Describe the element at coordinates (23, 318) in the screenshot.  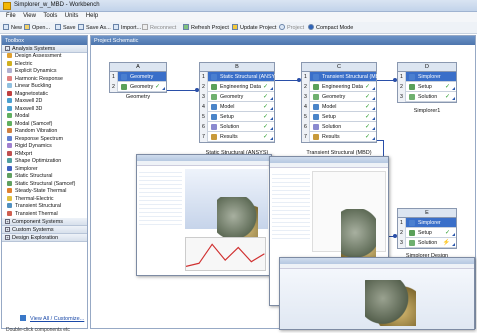
I see `filter-icon` at that location.